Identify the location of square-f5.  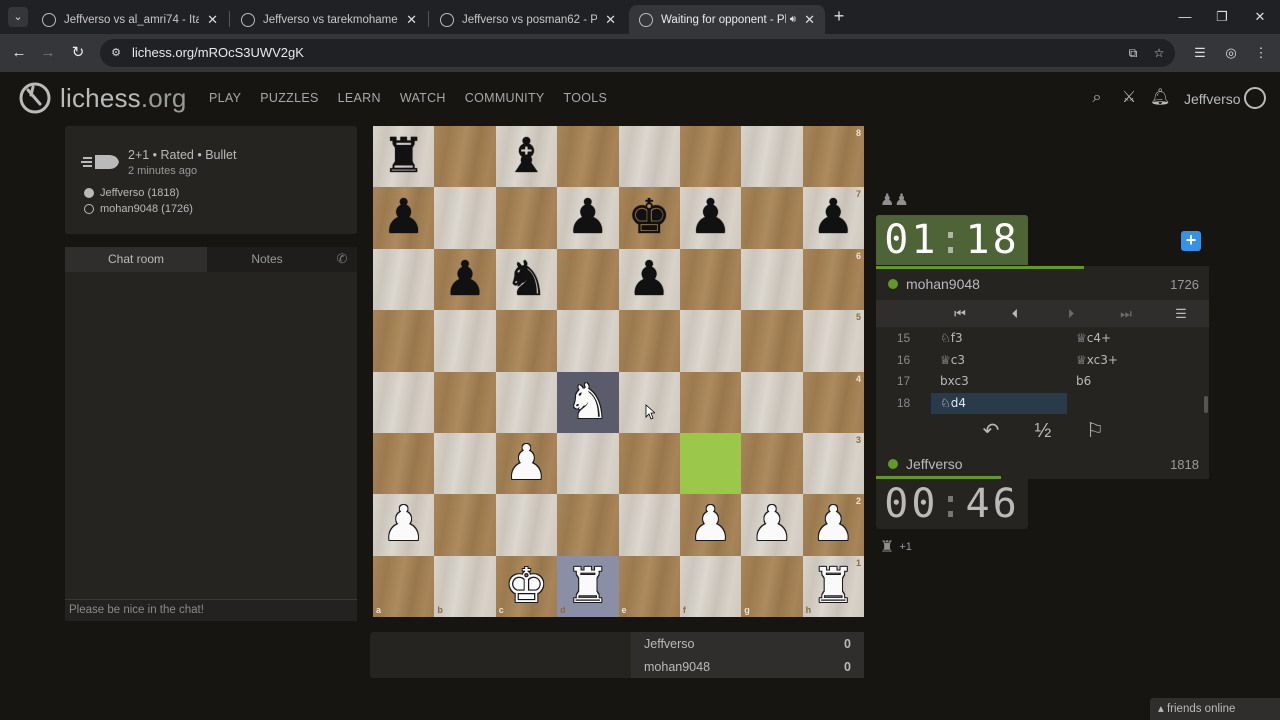
(710, 341).